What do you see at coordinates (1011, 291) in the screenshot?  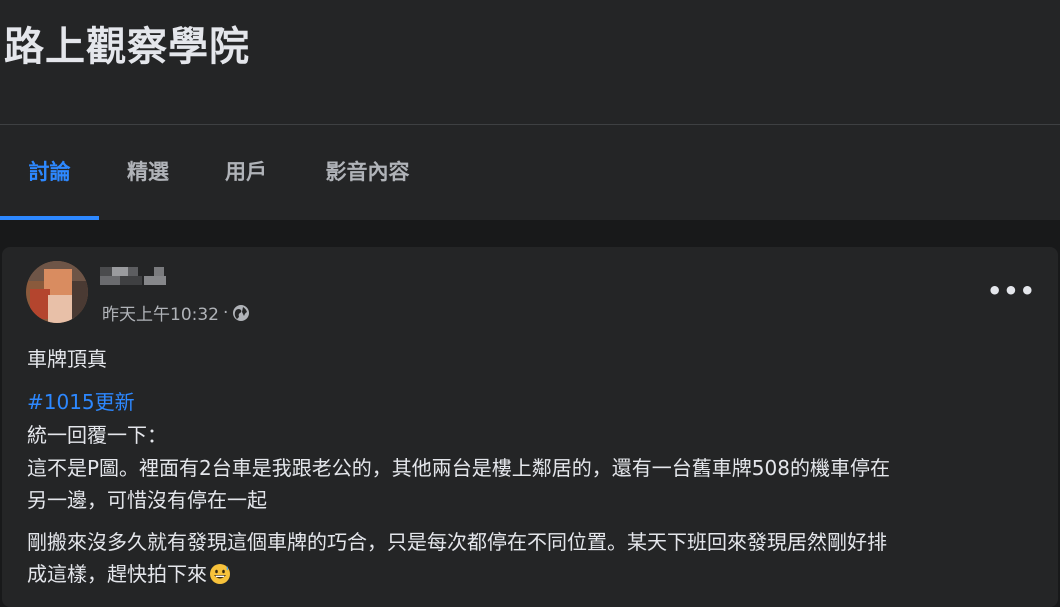 I see `more-options-button: •••` at bounding box center [1011, 291].